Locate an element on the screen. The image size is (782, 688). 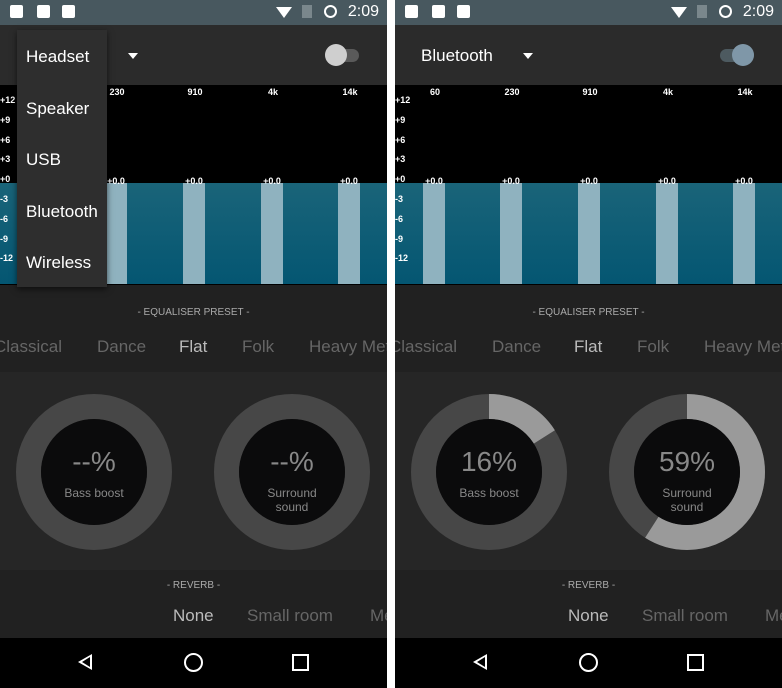
band-frequency-label: 910 is located at coordinates (195, 92).